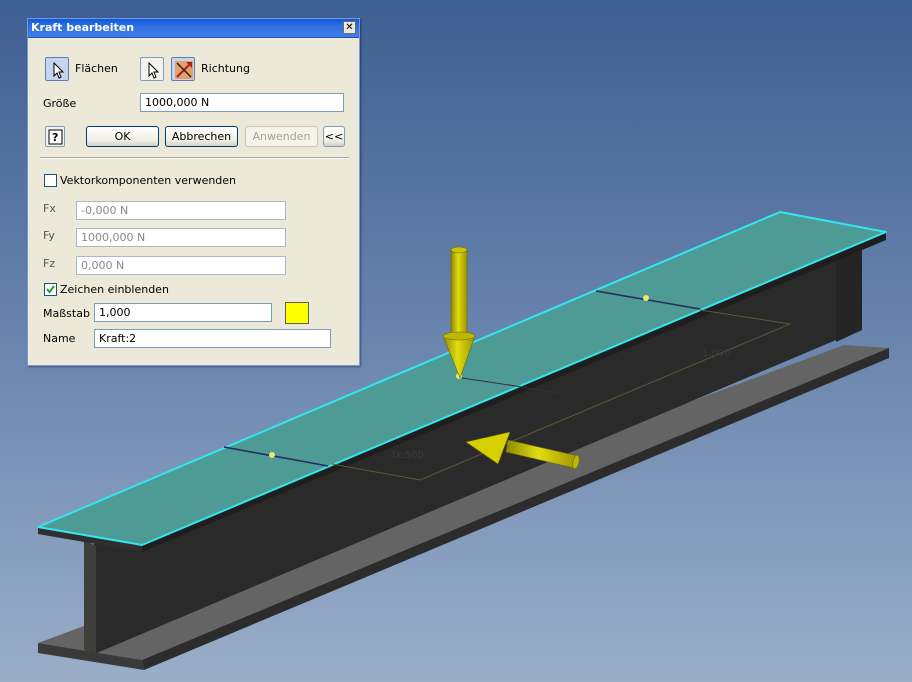  What do you see at coordinates (50, 180) in the screenshot?
I see `vector-components-checkbox` at bounding box center [50, 180].